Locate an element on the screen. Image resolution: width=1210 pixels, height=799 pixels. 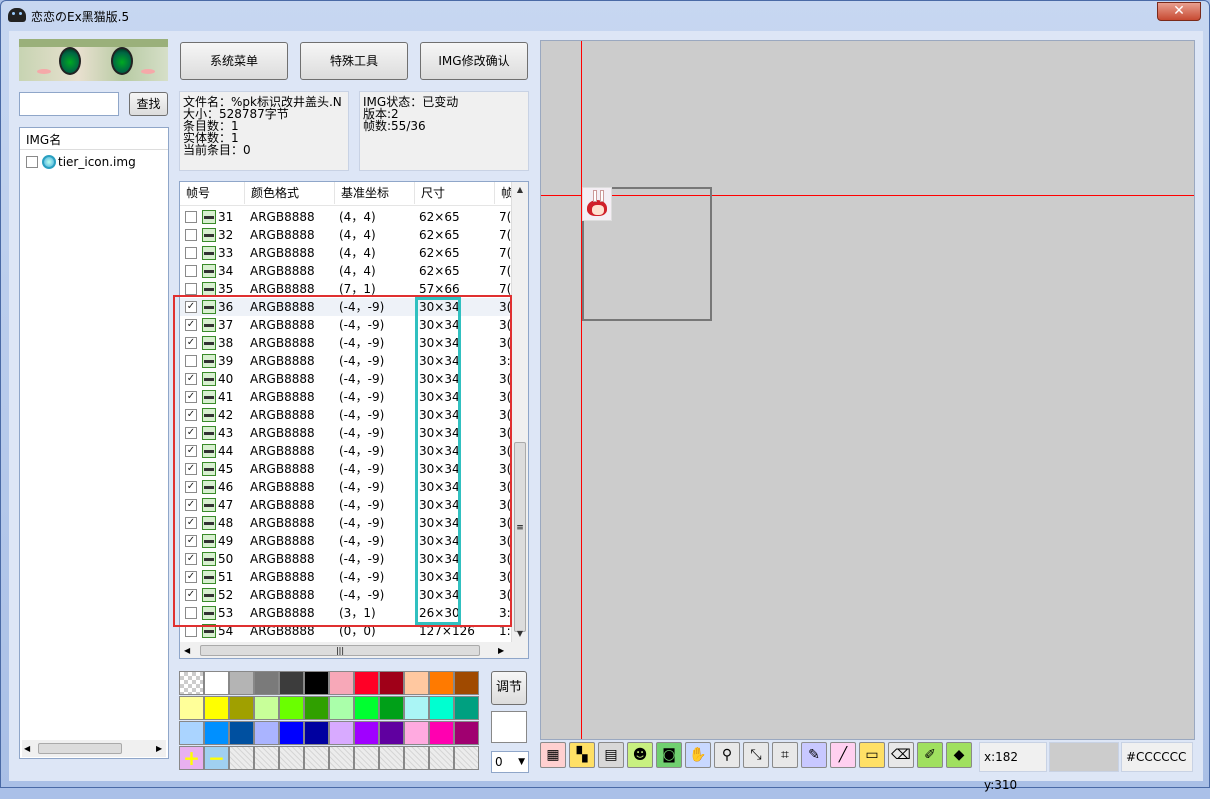
img-list-hscrollbar: ◀ ▶ is located at coordinates (94, 748).